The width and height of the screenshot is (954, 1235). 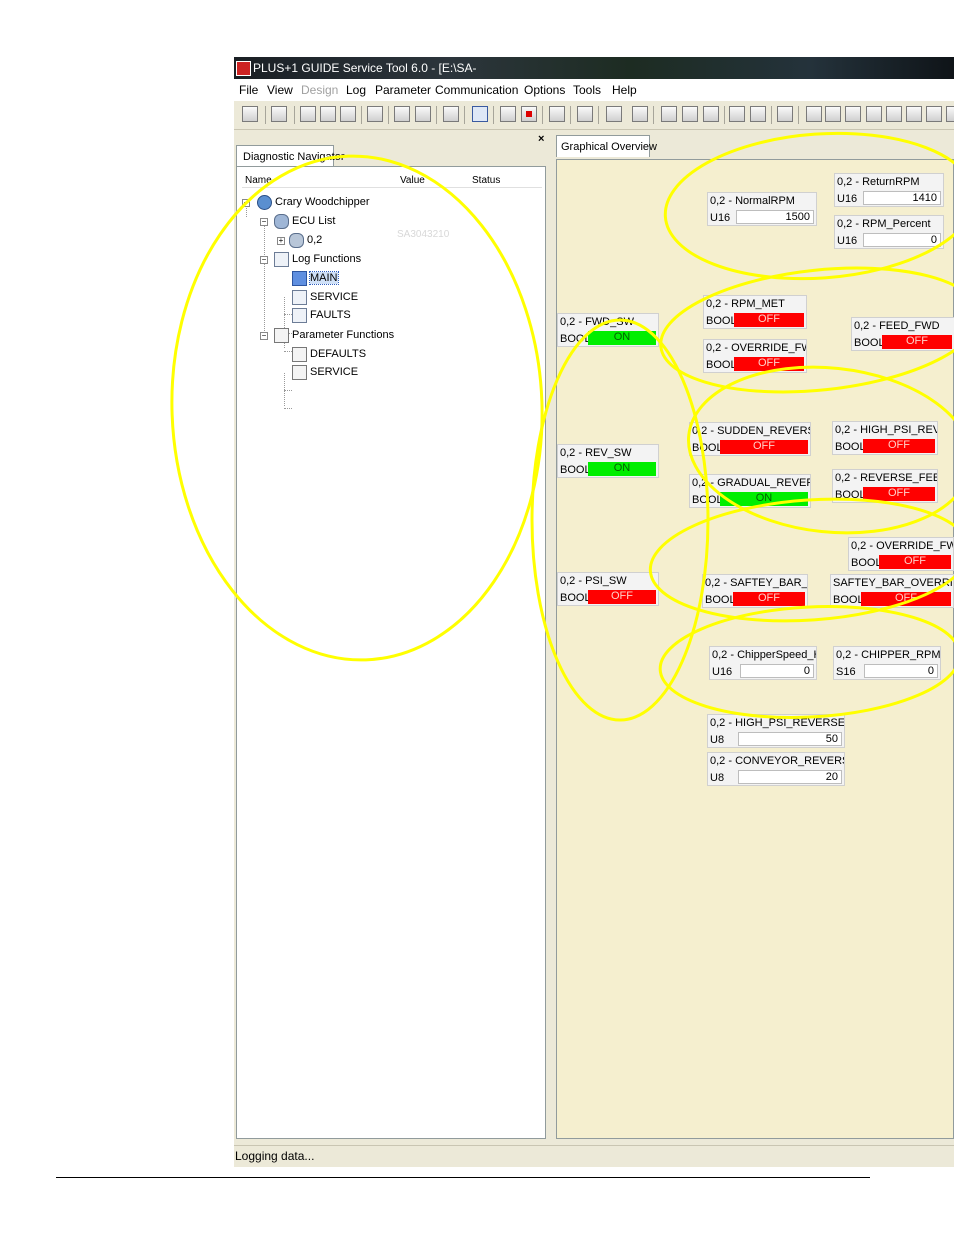 I want to click on page-icon, so click(x=737, y=114).